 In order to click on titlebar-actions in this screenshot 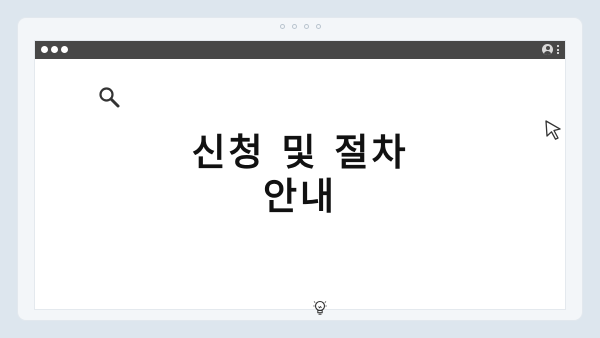, I will do `click(550, 49)`.